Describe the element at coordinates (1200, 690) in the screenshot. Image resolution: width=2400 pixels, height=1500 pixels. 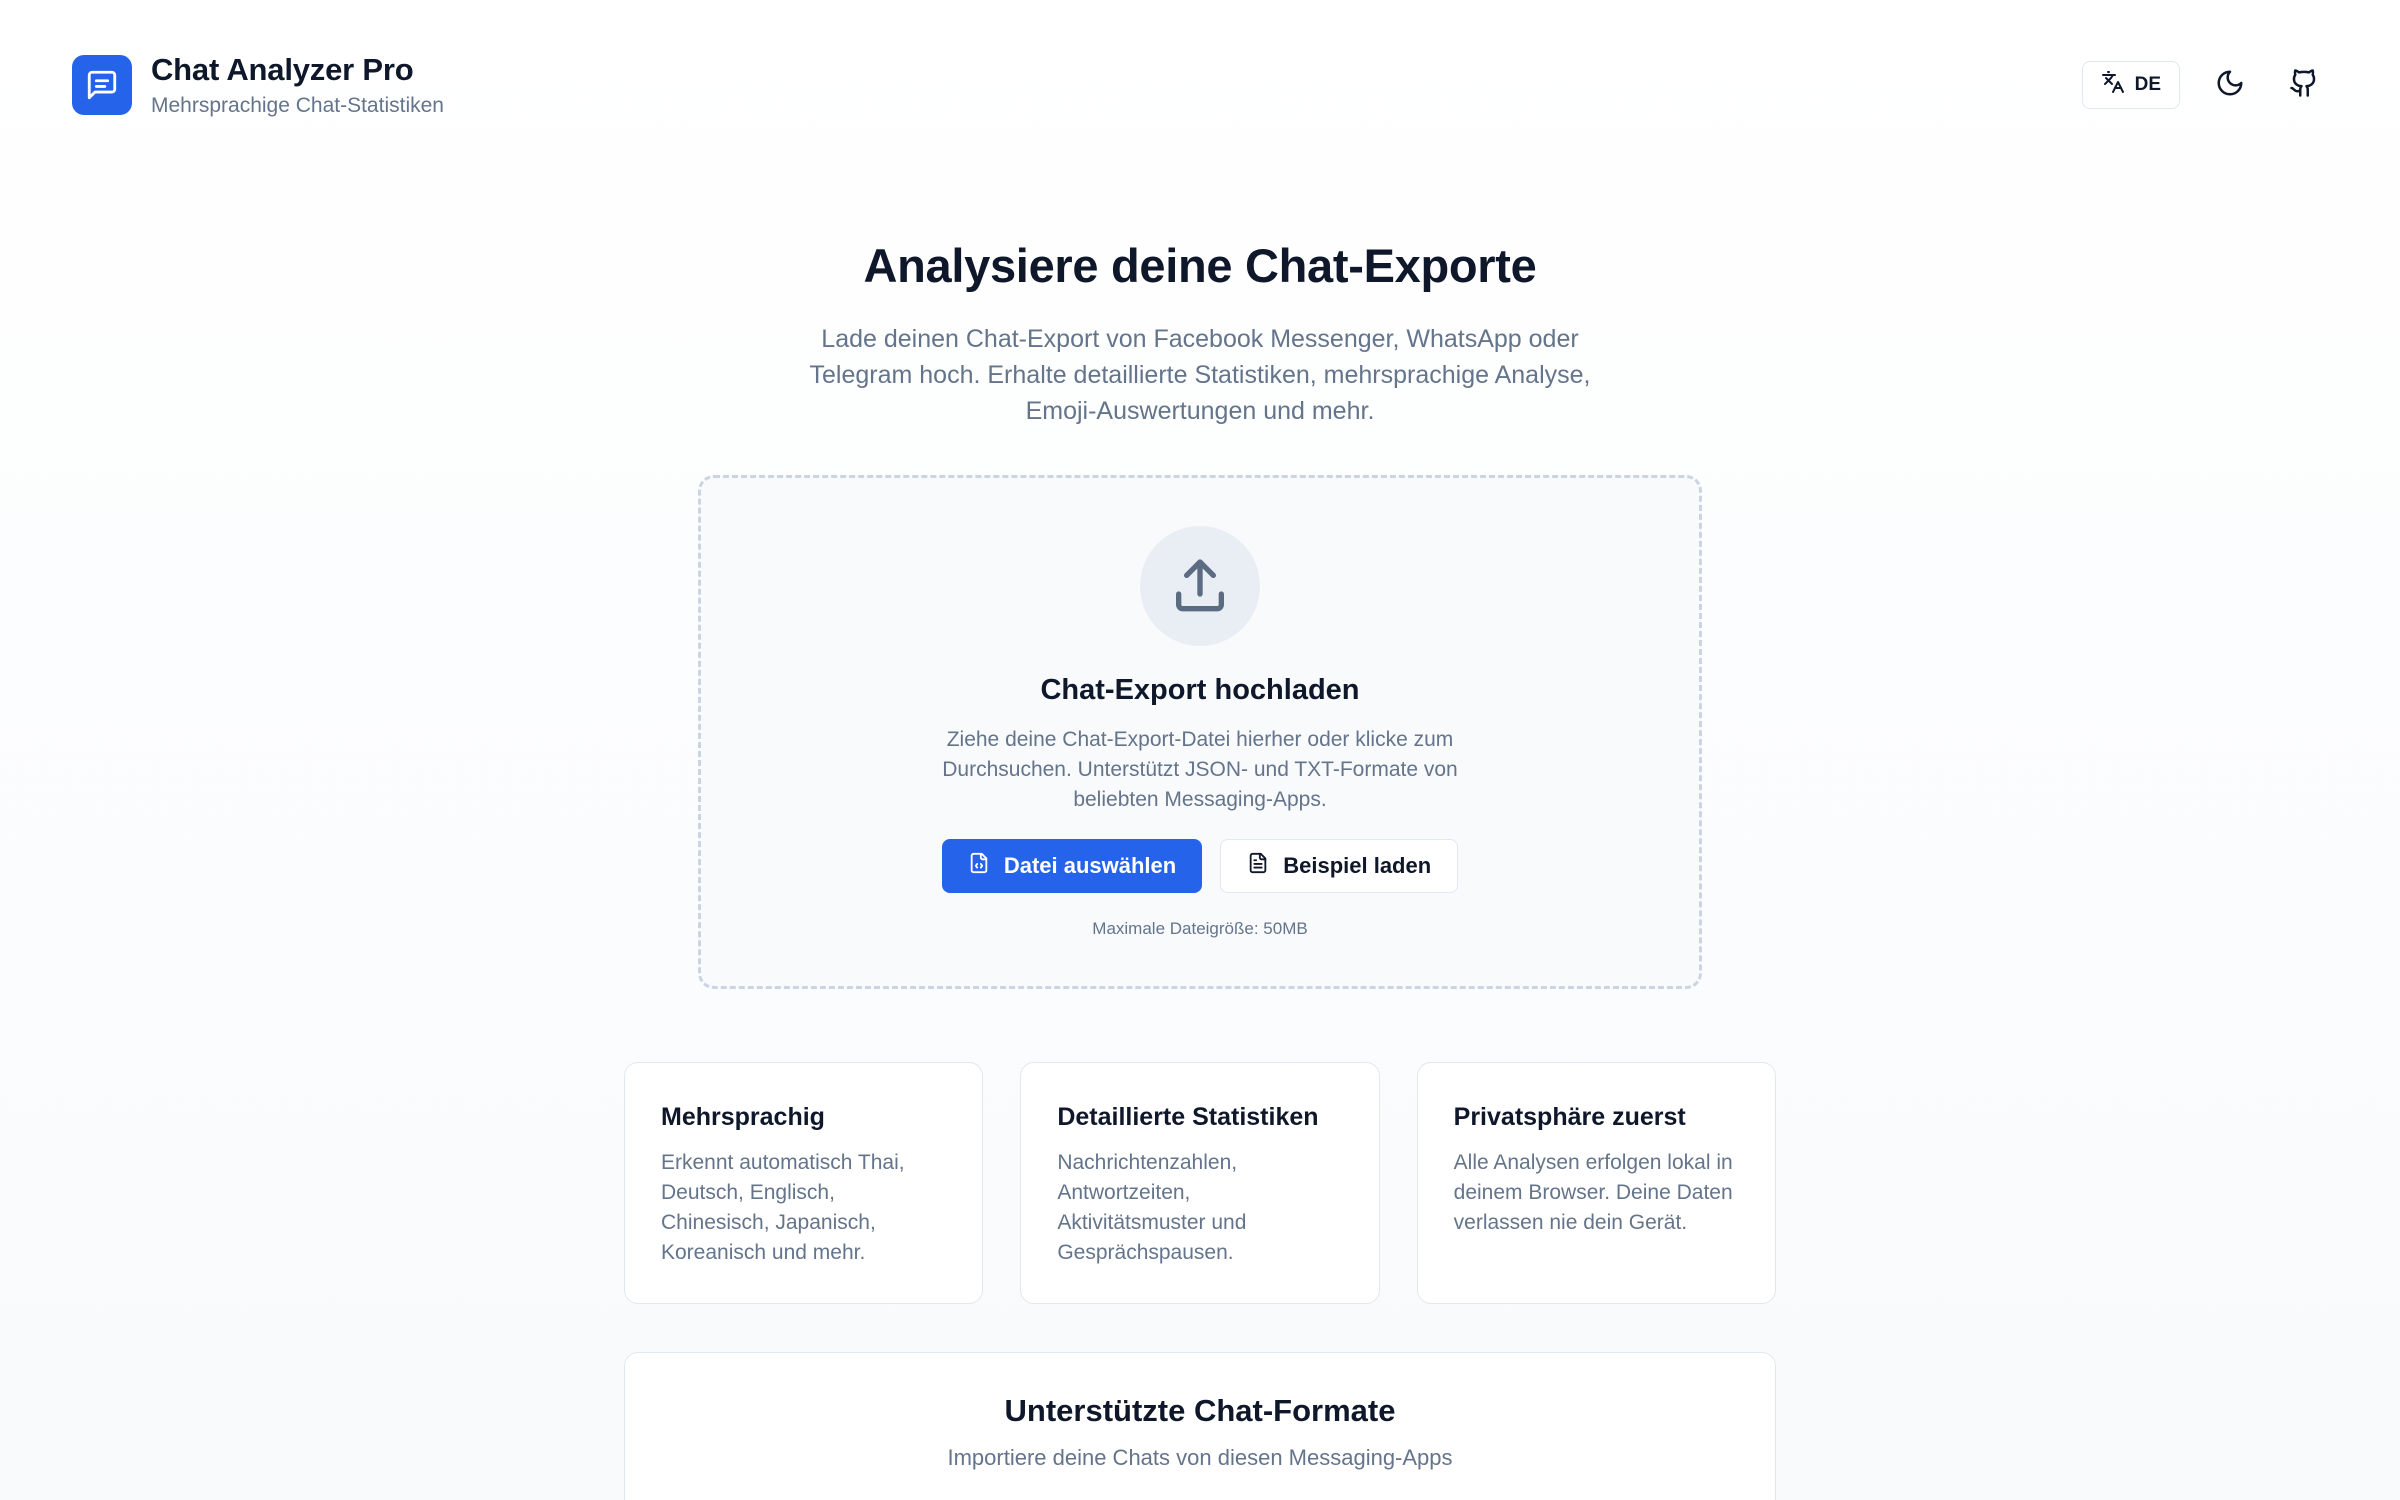
I see `upload-title: Chat-Export hochladen` at that location.